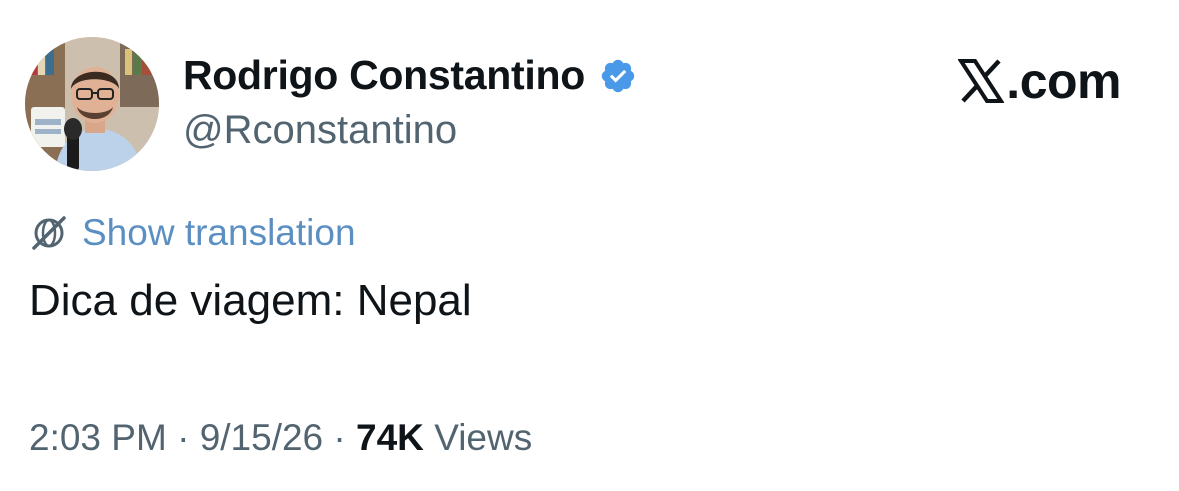 This screenshot has height=491, width=1179. Describe the element at coordinates (981, 81) in the screenshot. I see `x-logo-icon` at that location.